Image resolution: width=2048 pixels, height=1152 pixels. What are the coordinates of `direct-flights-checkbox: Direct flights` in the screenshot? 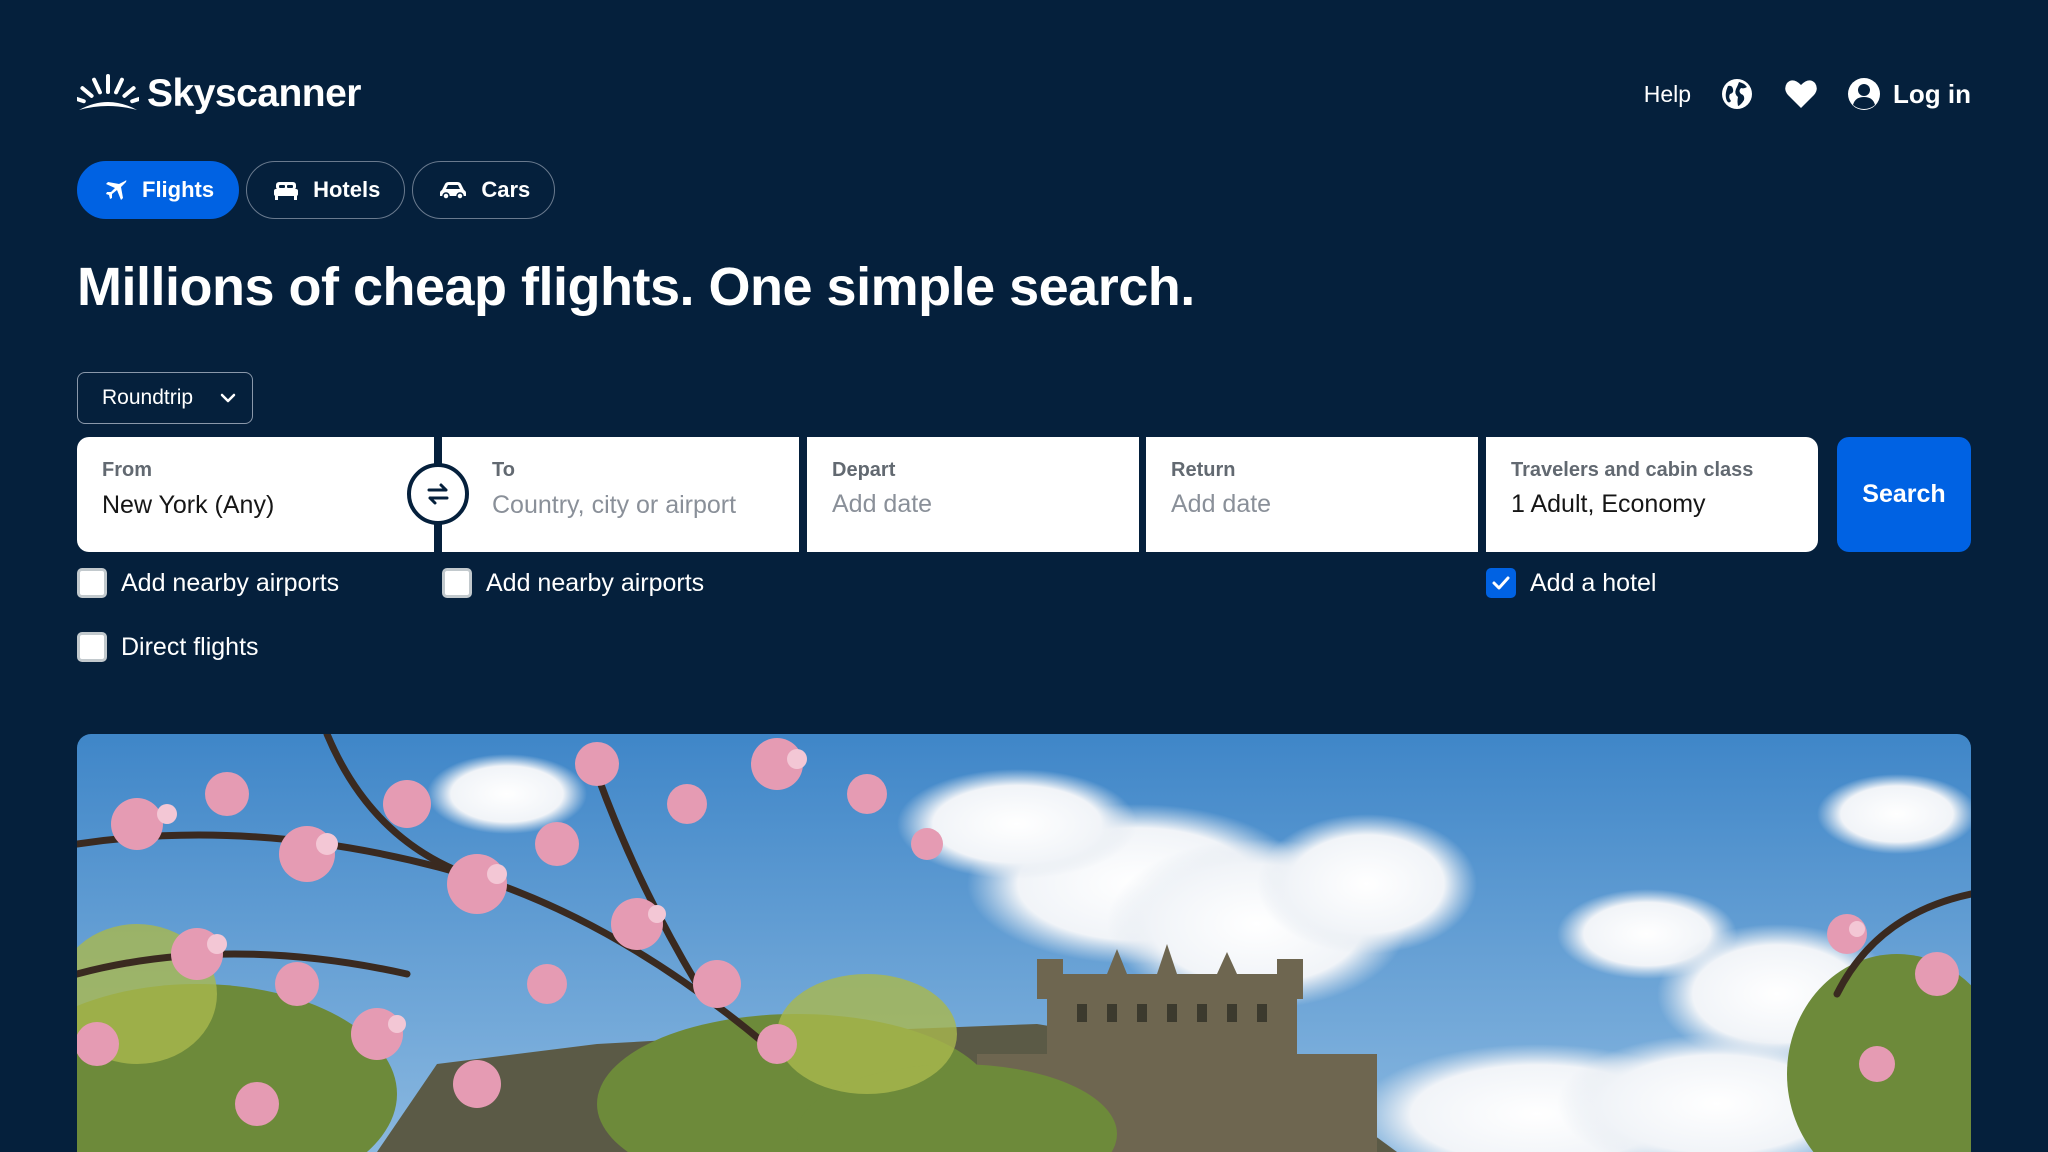 It's located at (168, 647).